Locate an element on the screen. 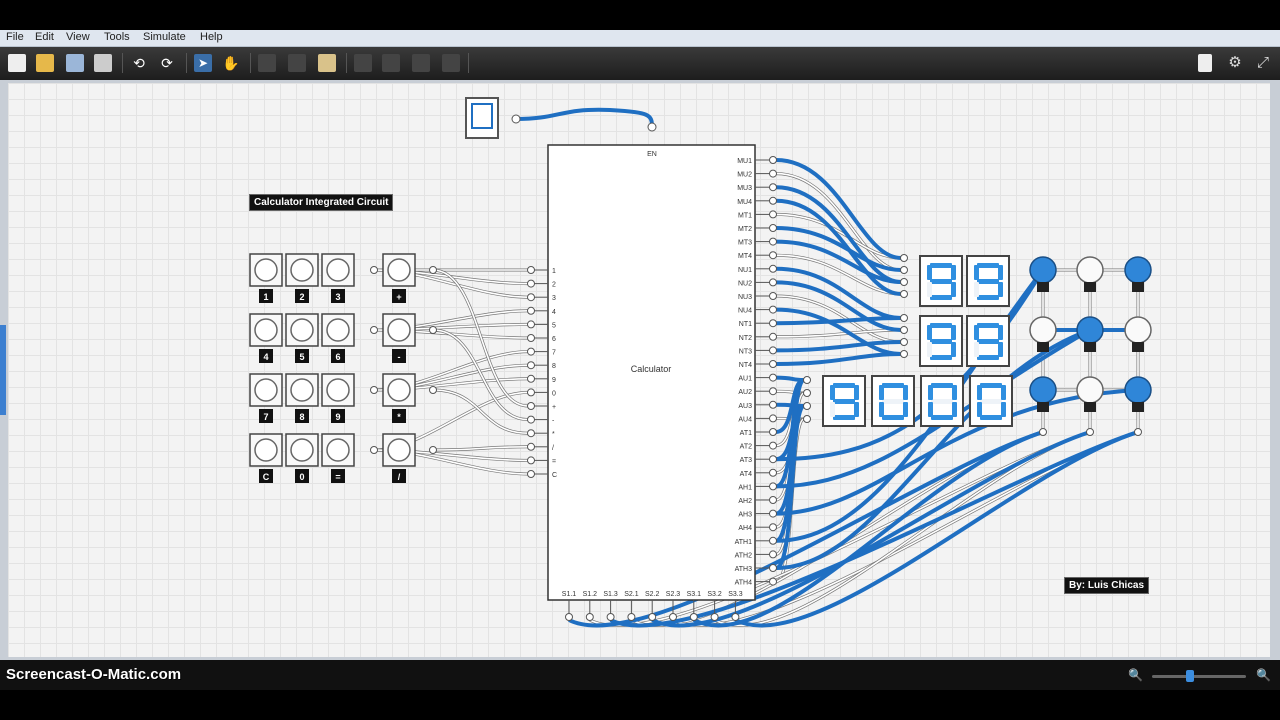 The width and height of the screenshot is (1280, 720). align-icon is located at coordinates (421, 63).